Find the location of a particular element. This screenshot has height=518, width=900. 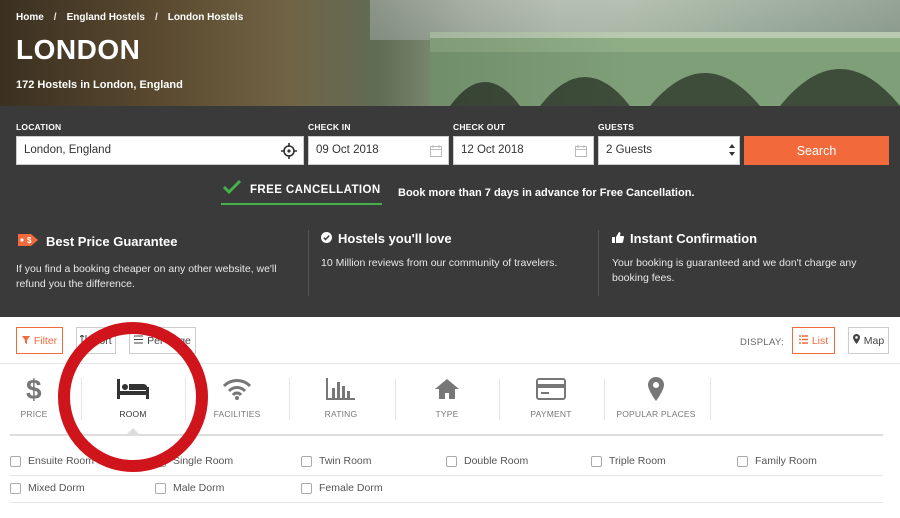

checkbox-female-dorm: Female Dorm is located at coordinates (342, 488).